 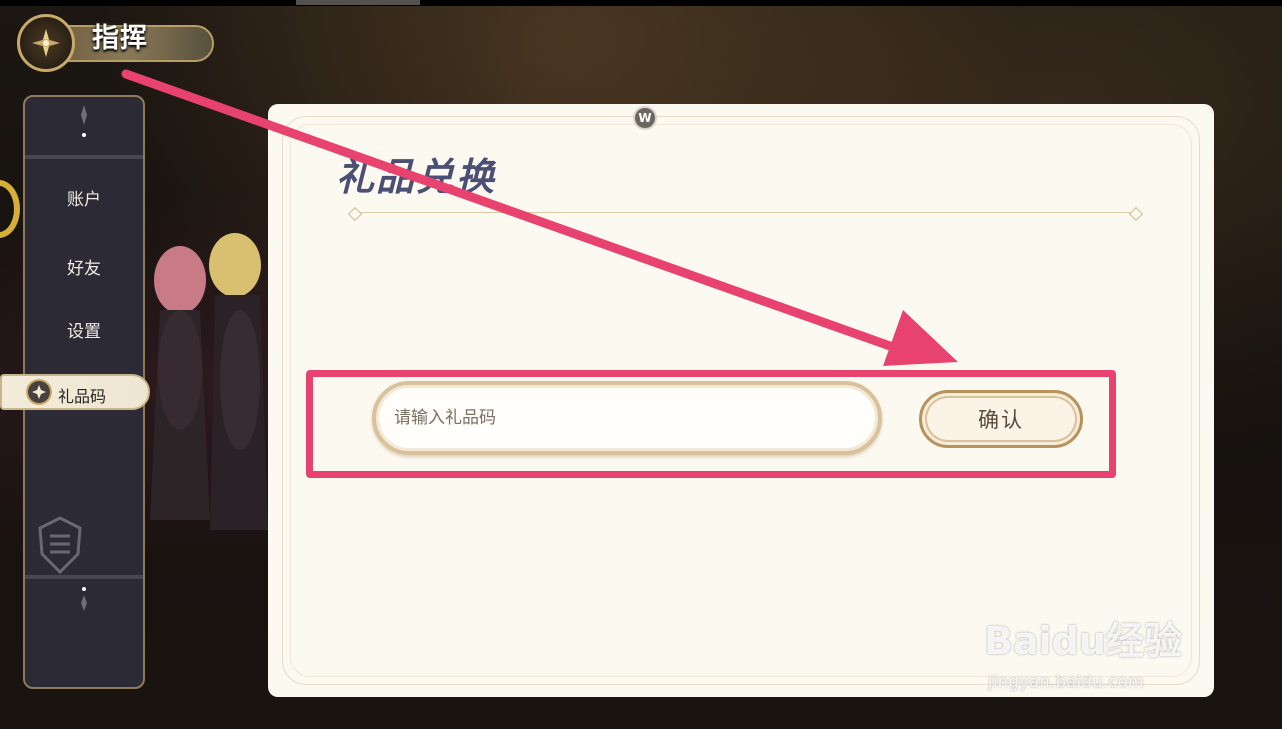 I want to click on confirm-button: 确认, so click(x=1001, y=419).